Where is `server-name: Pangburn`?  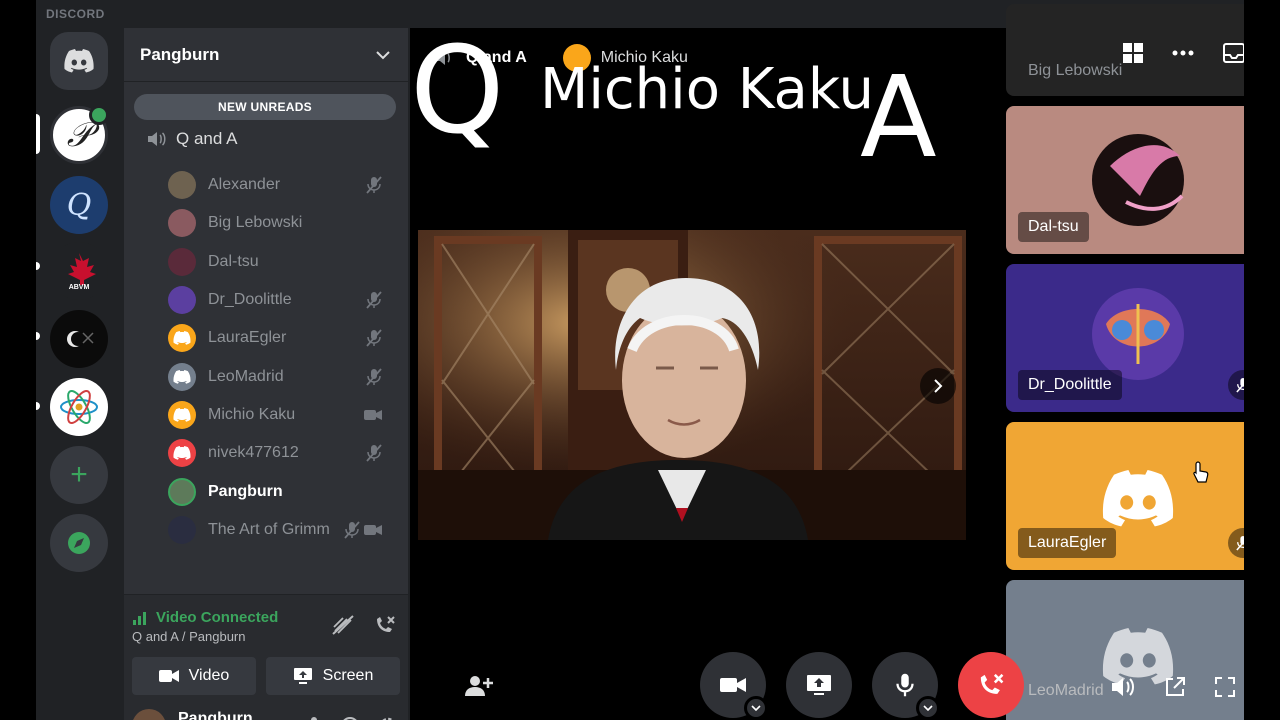 server-name: Pangburn is located at coordinates (180, 54).